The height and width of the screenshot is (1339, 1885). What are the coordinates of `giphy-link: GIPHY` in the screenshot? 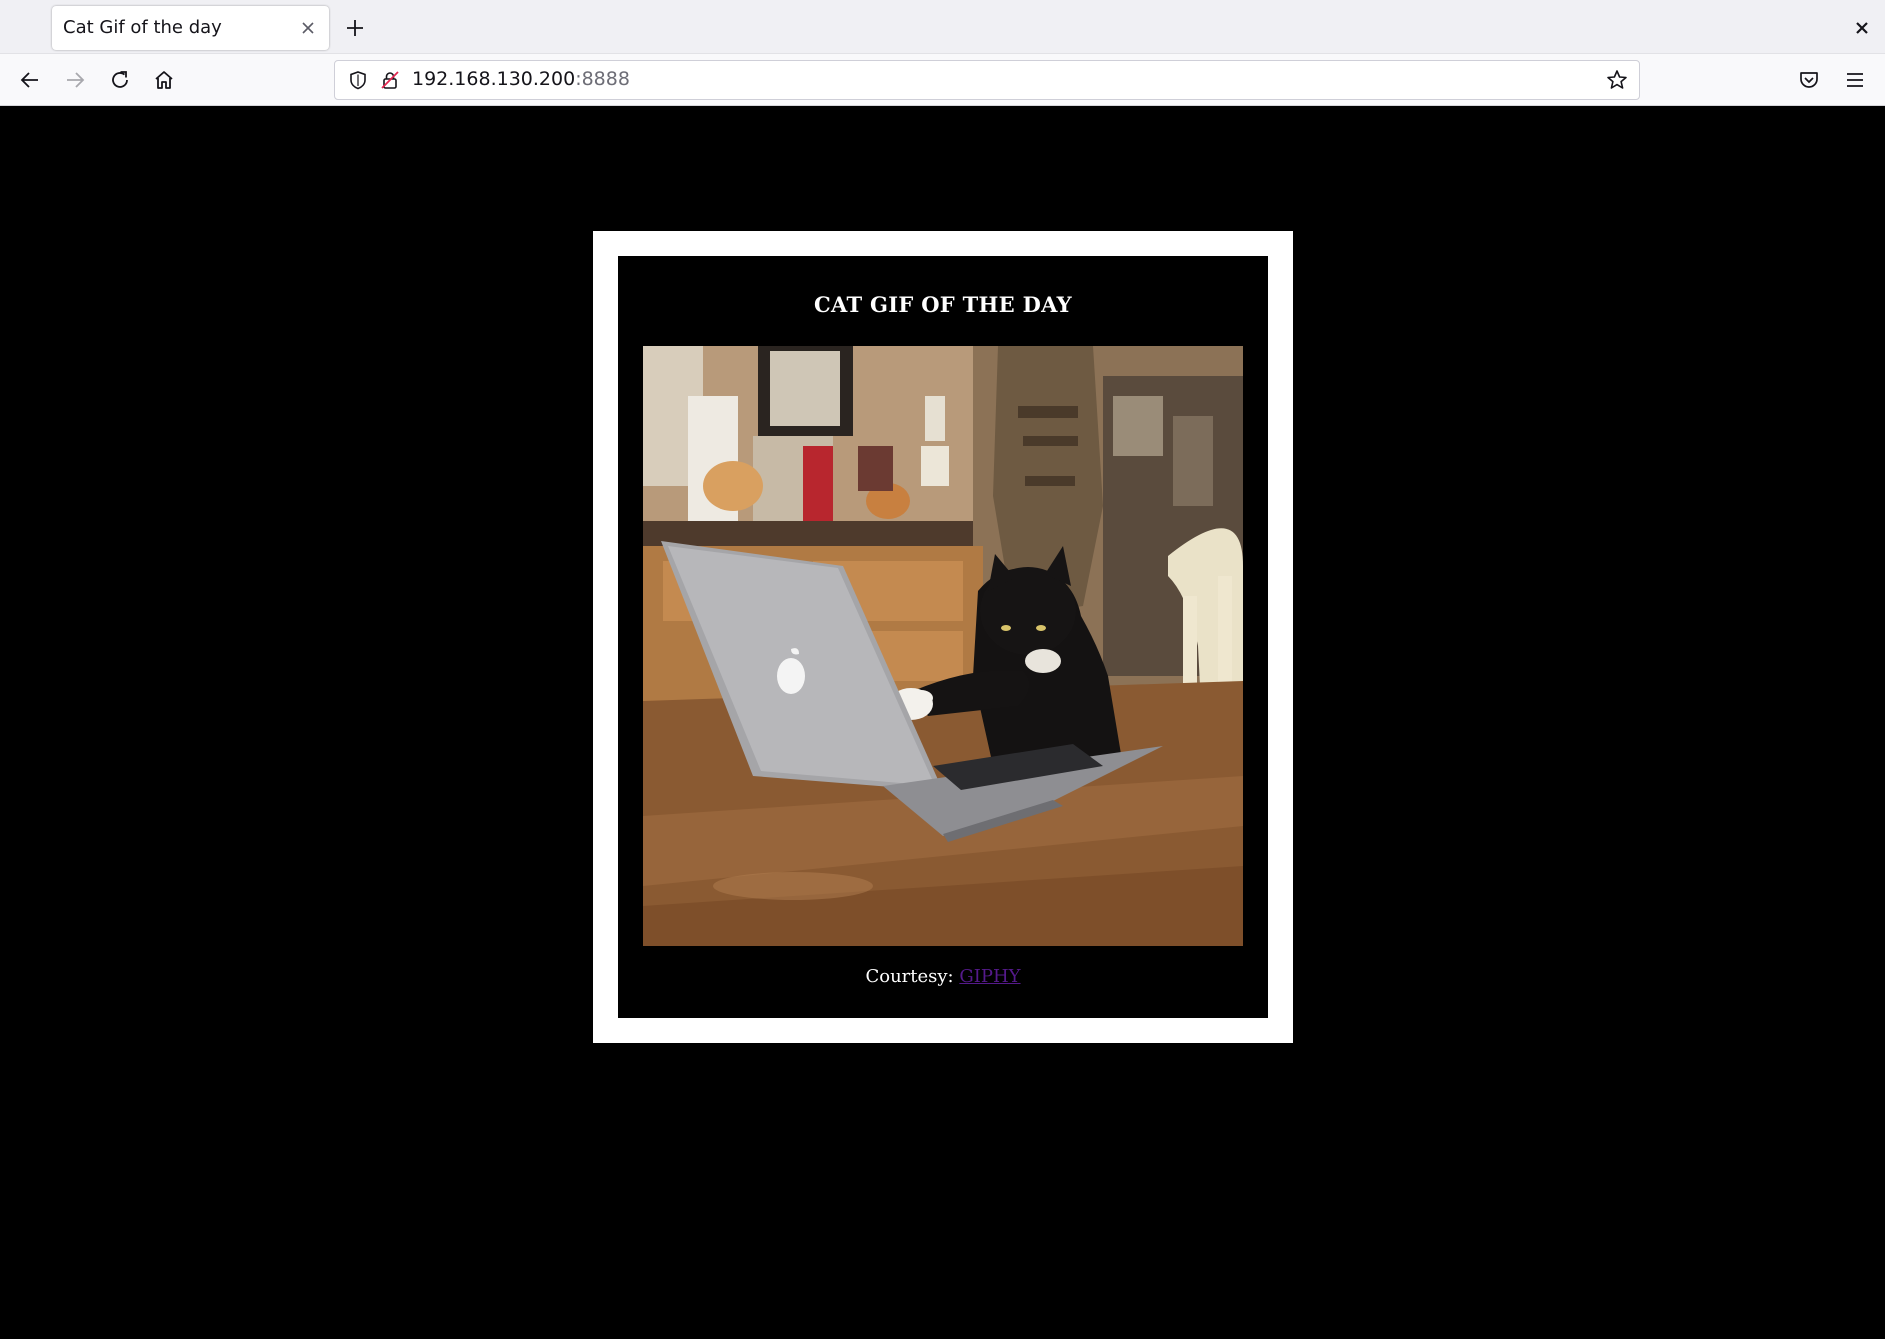 It's located at (989, 976).